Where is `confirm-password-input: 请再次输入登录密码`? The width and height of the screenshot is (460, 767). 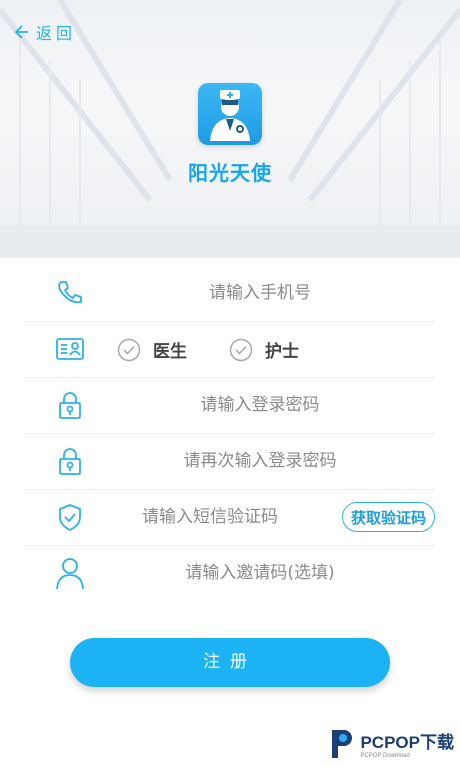 confirm-password-input: 请再次输入登录密码 is located at coordinates (260, 461).